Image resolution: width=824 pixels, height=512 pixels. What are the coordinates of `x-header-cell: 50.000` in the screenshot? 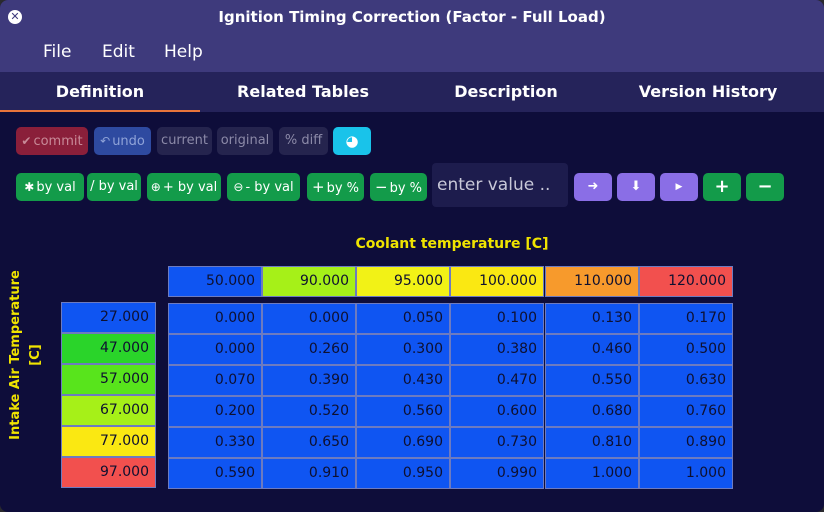 It's located at (215, 281).